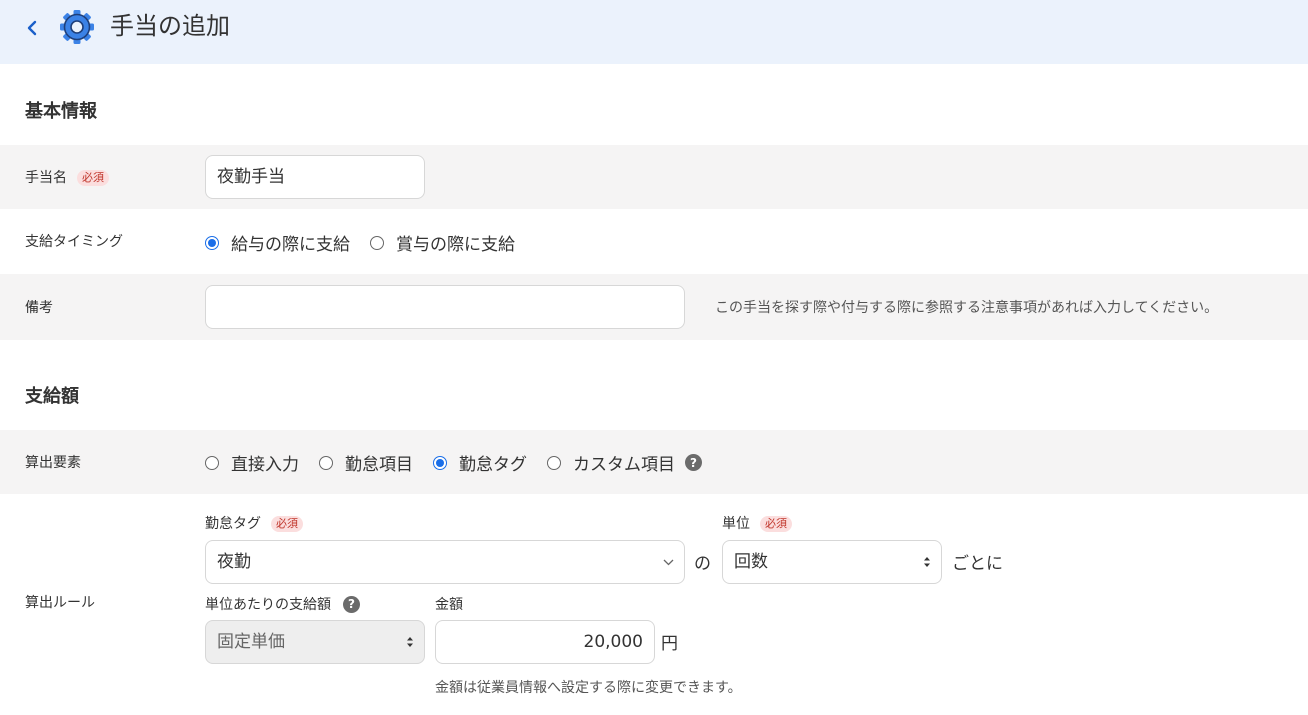 Image resolution: width=1308 pixels, height=715 pixels. I want to click on chevron-left-icon, so click(32, 28).